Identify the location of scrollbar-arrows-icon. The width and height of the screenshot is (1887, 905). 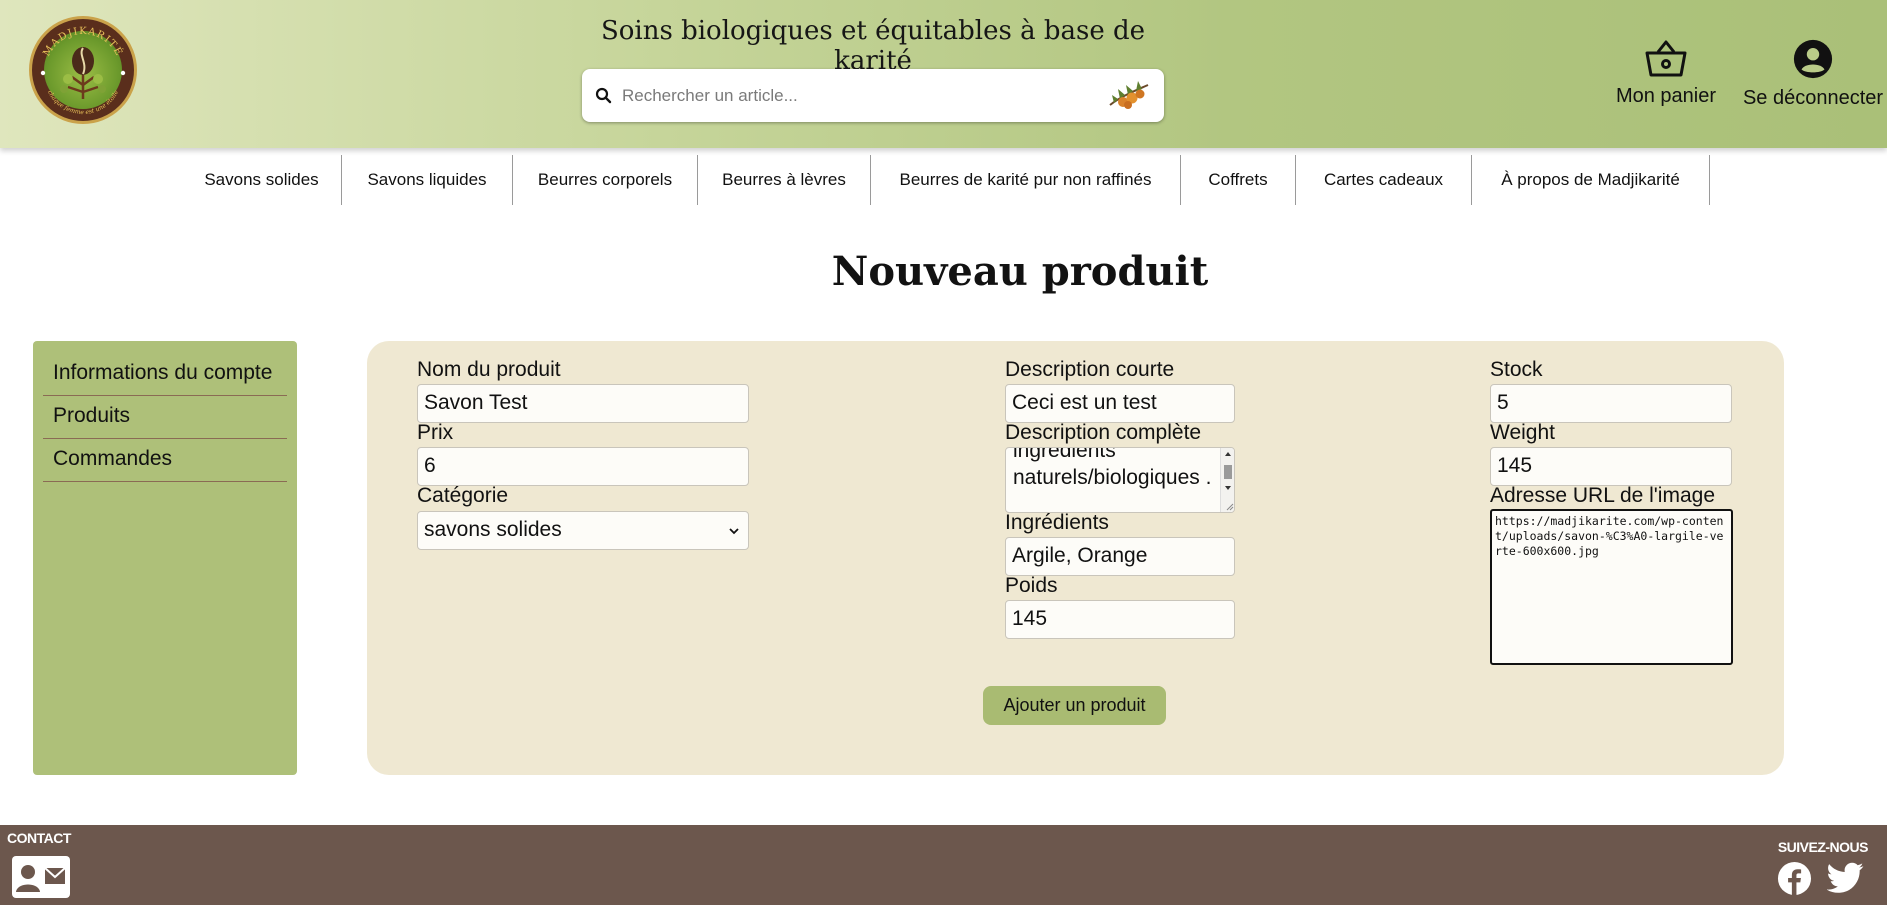
(1229, 481).